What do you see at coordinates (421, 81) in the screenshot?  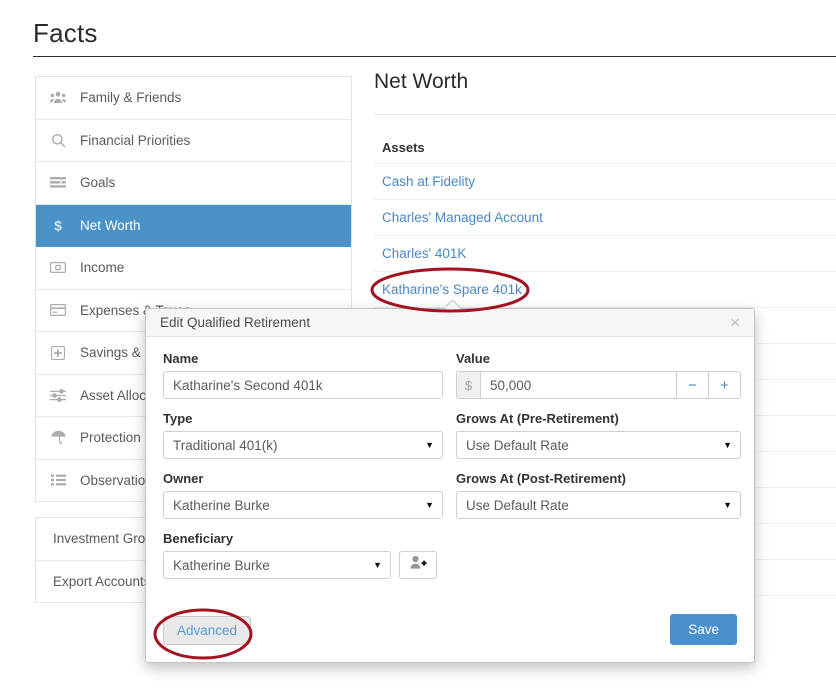 I see `panel-title: Net Worth` at bounding box center [421, 81].